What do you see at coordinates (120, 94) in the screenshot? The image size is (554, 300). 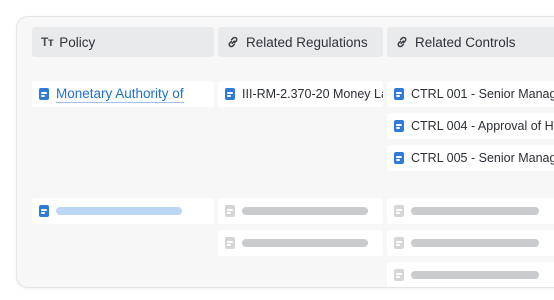 I see `policy-link: Monetary Authority of` at bounding box center [120, 94].